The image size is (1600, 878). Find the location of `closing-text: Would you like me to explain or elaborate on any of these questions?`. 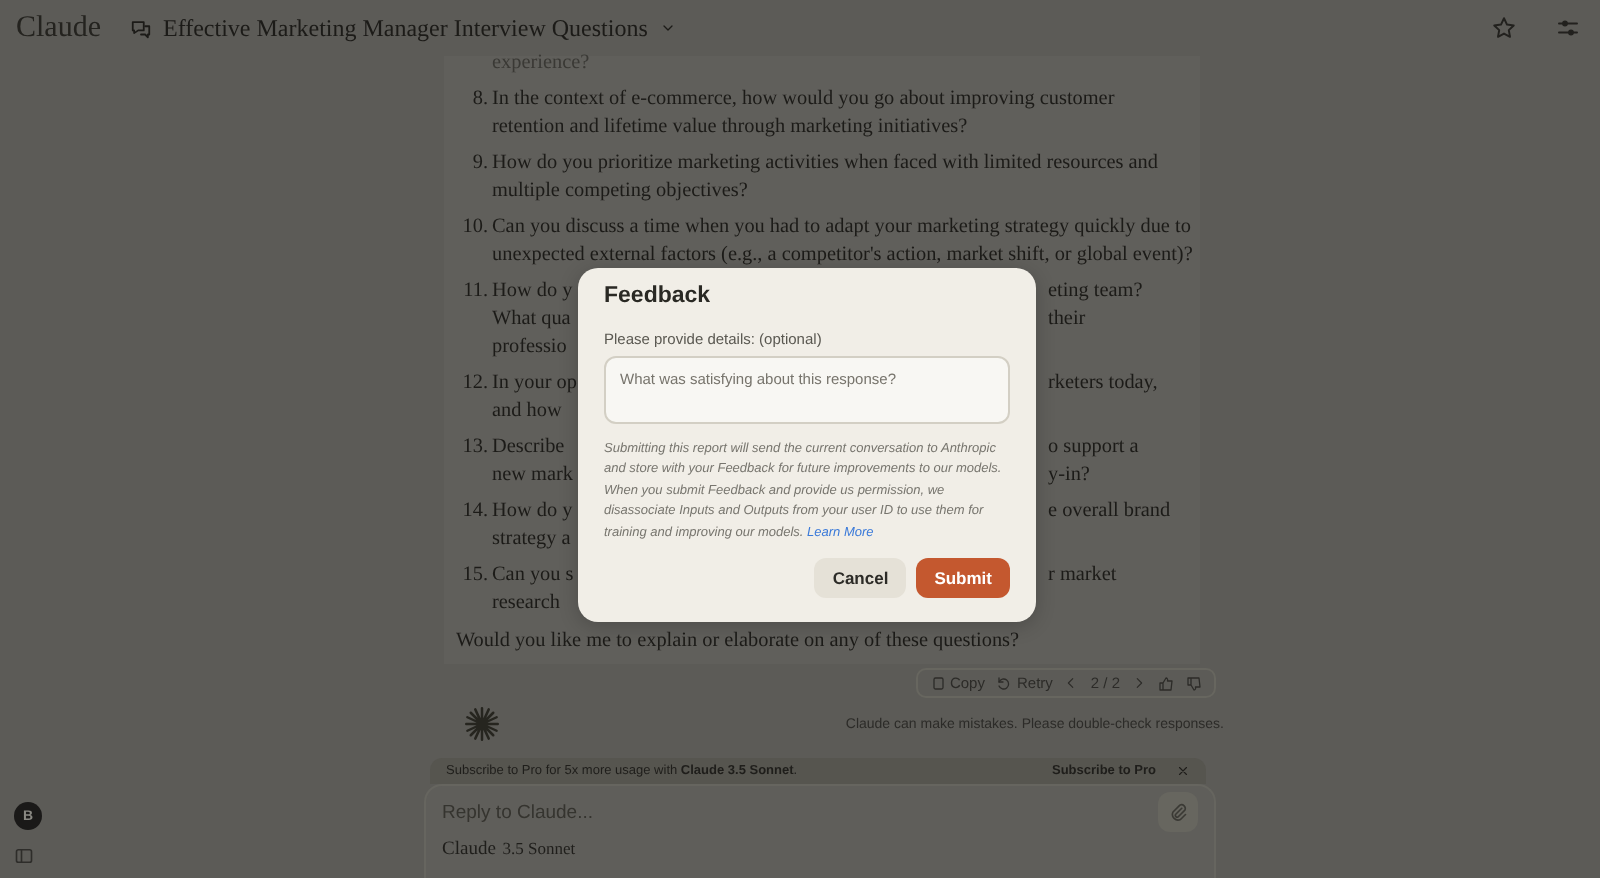

closing-text: Would you like me to explain or elaborate on any of these questions? is located at coordinates (738, 642).